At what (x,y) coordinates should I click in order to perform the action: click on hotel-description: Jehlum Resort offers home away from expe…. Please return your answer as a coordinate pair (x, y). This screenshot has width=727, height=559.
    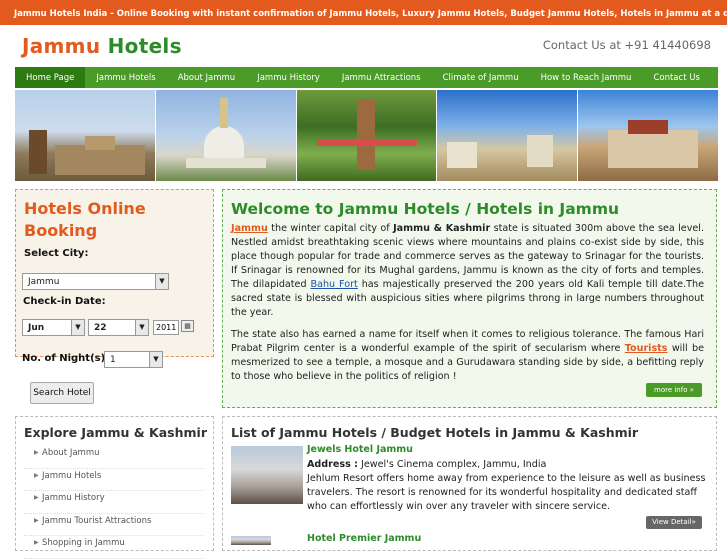
    Looking at the image, I should click on (506, 492).